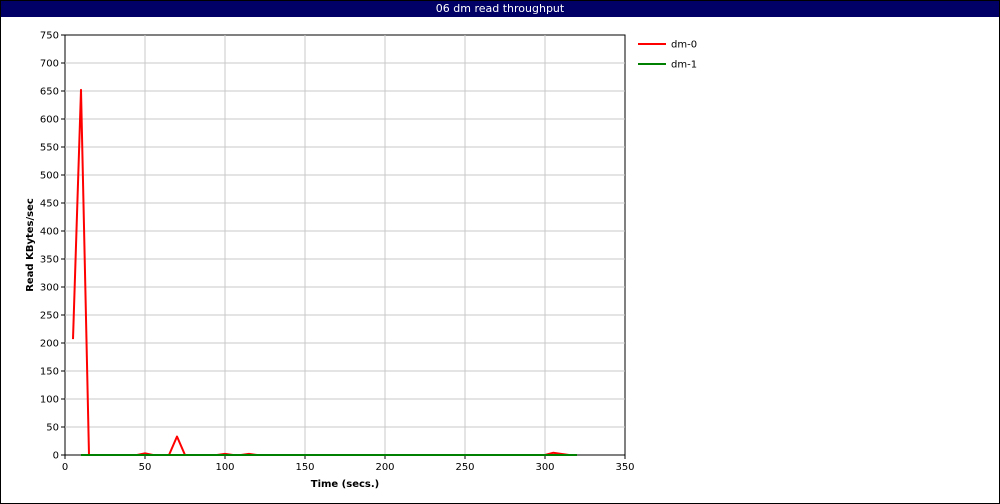  Describe the element at coordinates (348, 464) in the screenshot. I see `x-axis-ticks: 0 50 100 150 200 250 300 350` at that location.